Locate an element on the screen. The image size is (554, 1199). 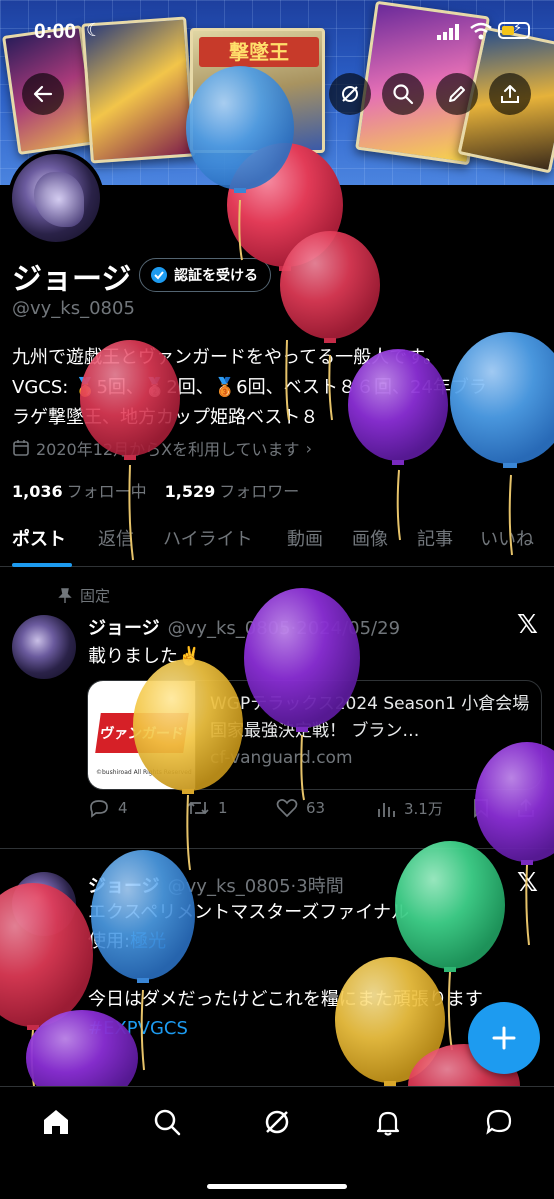
share-post-button is located at coordinates (526, 808).